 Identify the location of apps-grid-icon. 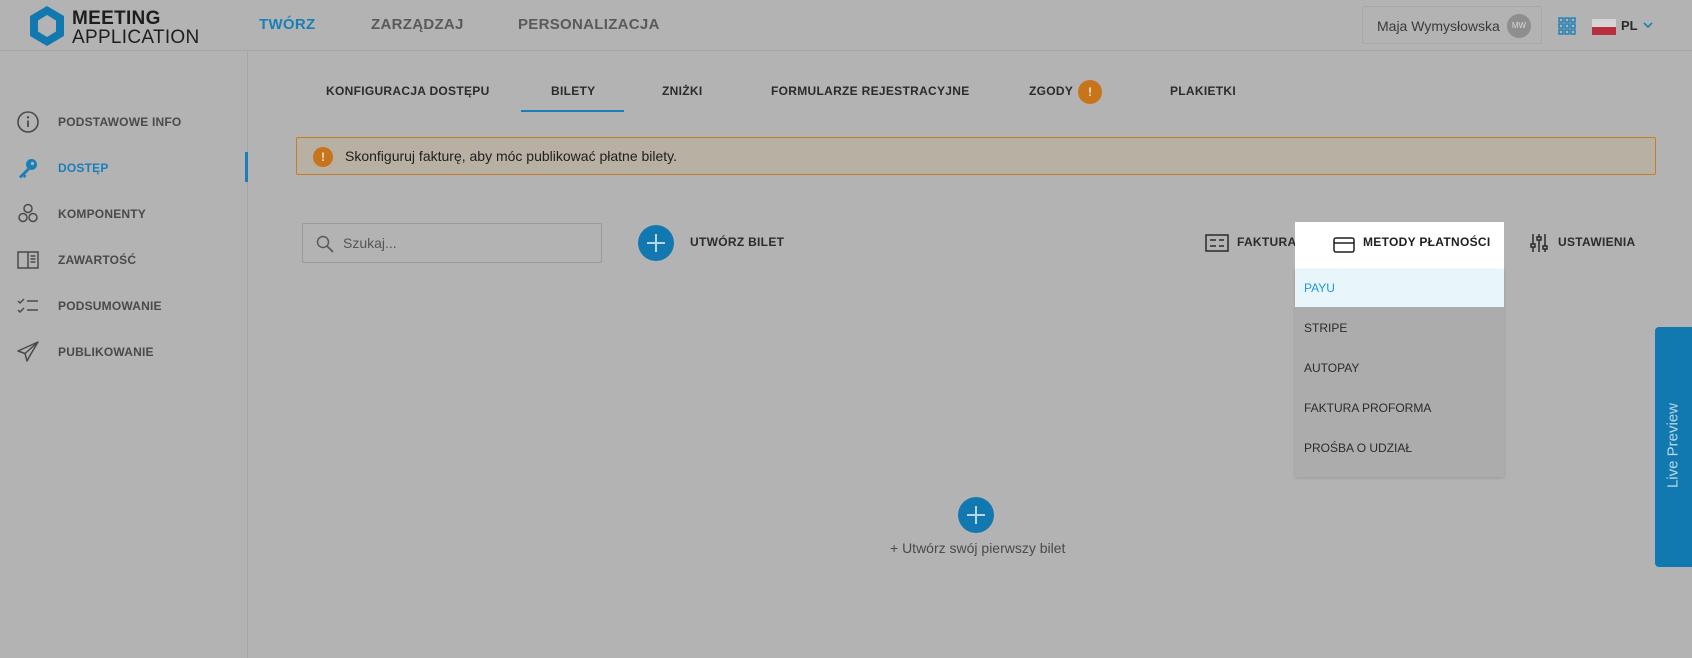
(1567, 26).